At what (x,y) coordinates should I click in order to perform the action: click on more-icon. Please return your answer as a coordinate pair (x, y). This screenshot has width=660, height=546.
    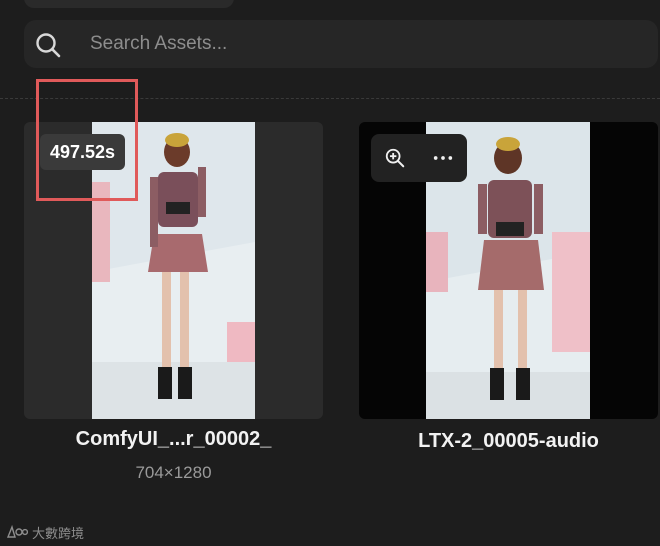
    Looking at the image, I should click on (443, 158).